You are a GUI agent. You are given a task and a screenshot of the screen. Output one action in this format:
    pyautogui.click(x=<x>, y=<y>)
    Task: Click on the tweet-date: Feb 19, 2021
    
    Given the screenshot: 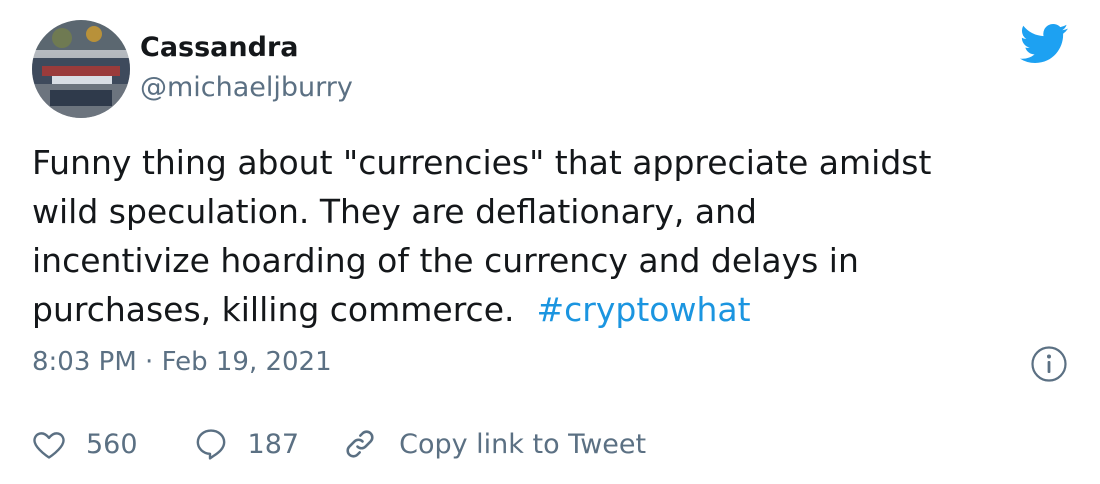 What is the action you would take?
    pyautogui.click(x=246, y=362)
    